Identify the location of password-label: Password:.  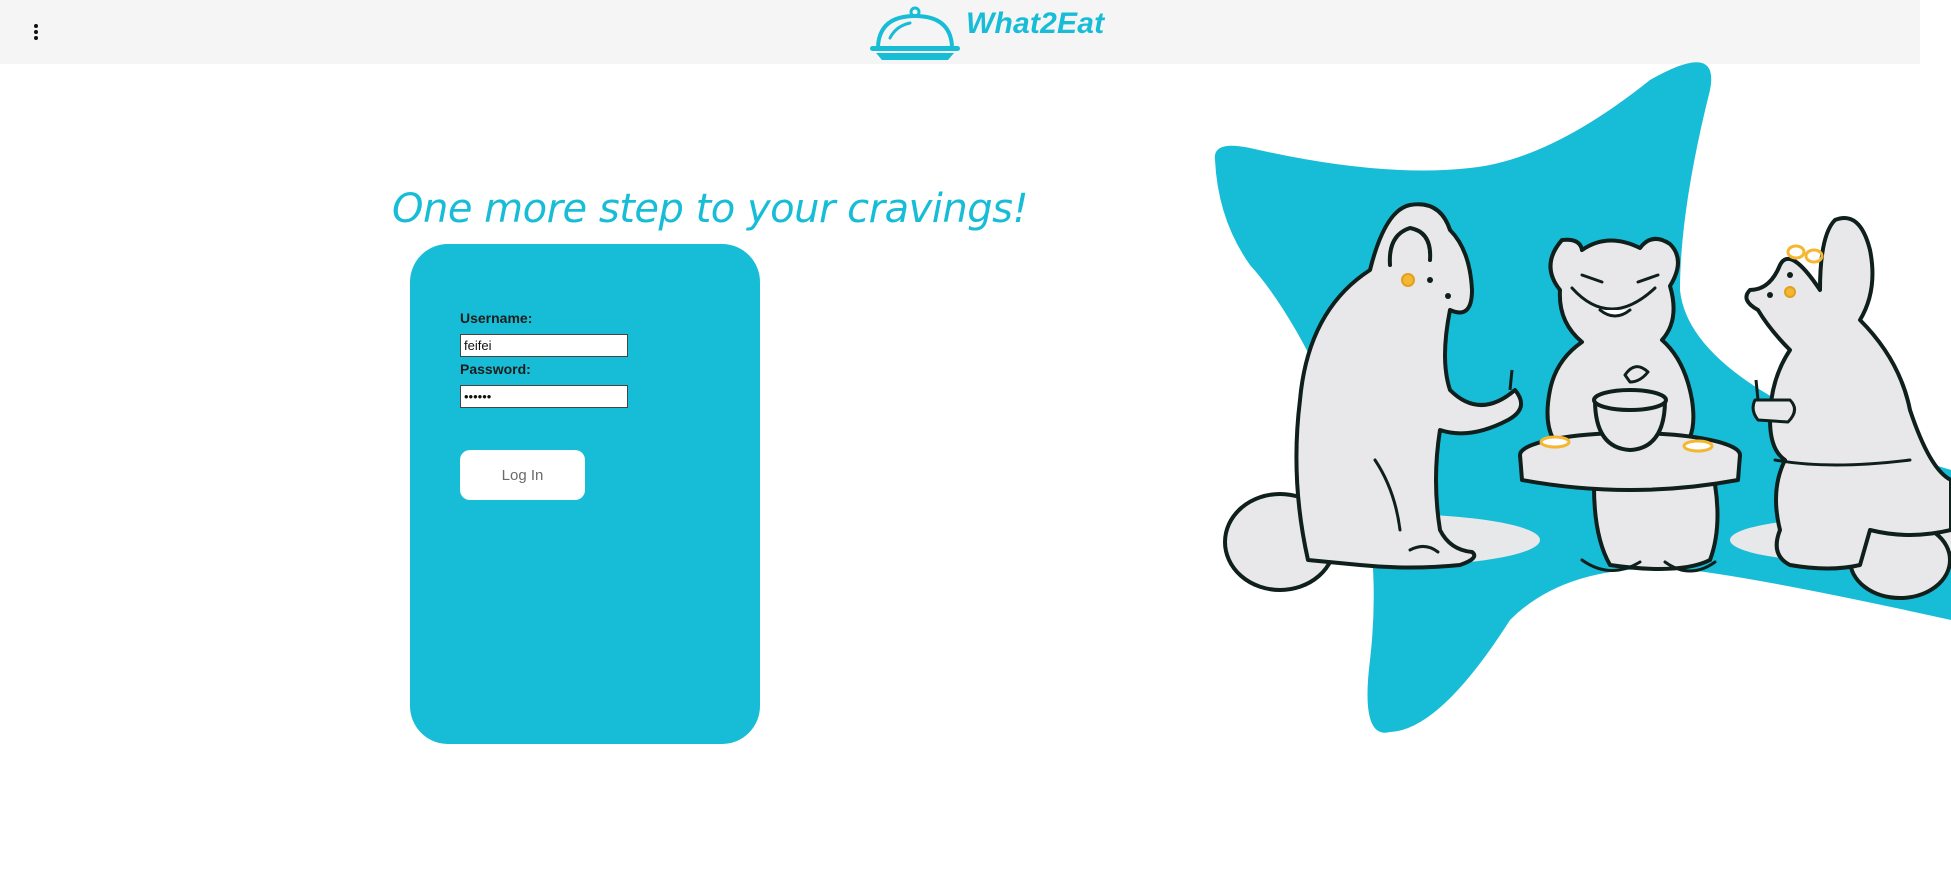
(495, 369).